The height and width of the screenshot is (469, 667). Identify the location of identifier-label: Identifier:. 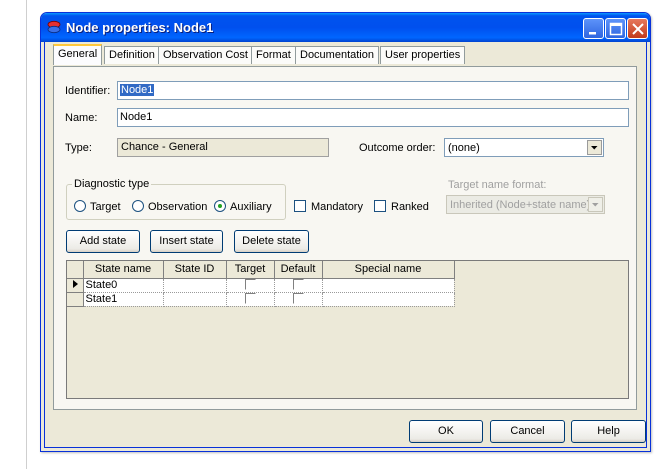
(88, 91).